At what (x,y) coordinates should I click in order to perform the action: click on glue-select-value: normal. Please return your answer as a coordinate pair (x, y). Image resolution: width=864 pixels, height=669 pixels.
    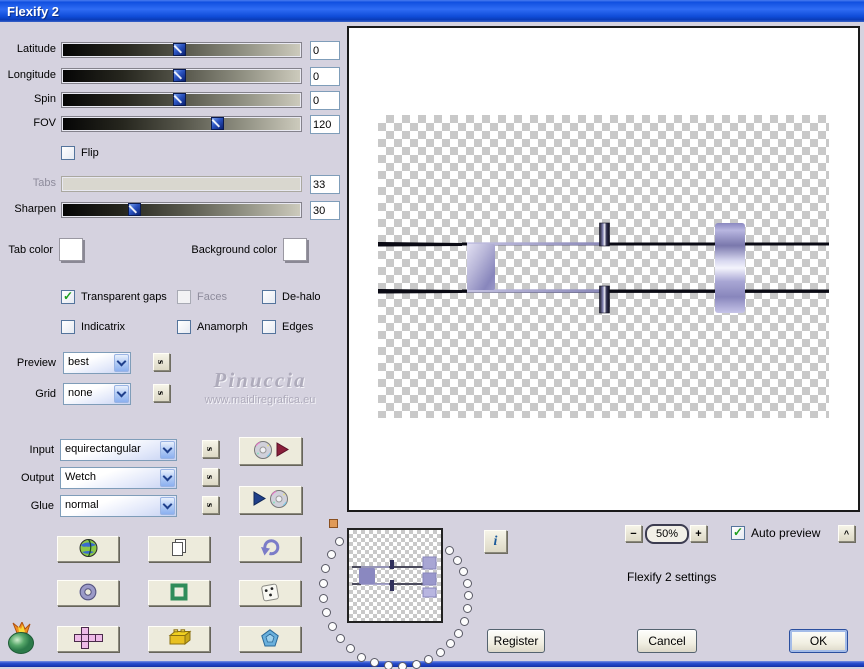
    Looking at the image, I should click on (82, 505).